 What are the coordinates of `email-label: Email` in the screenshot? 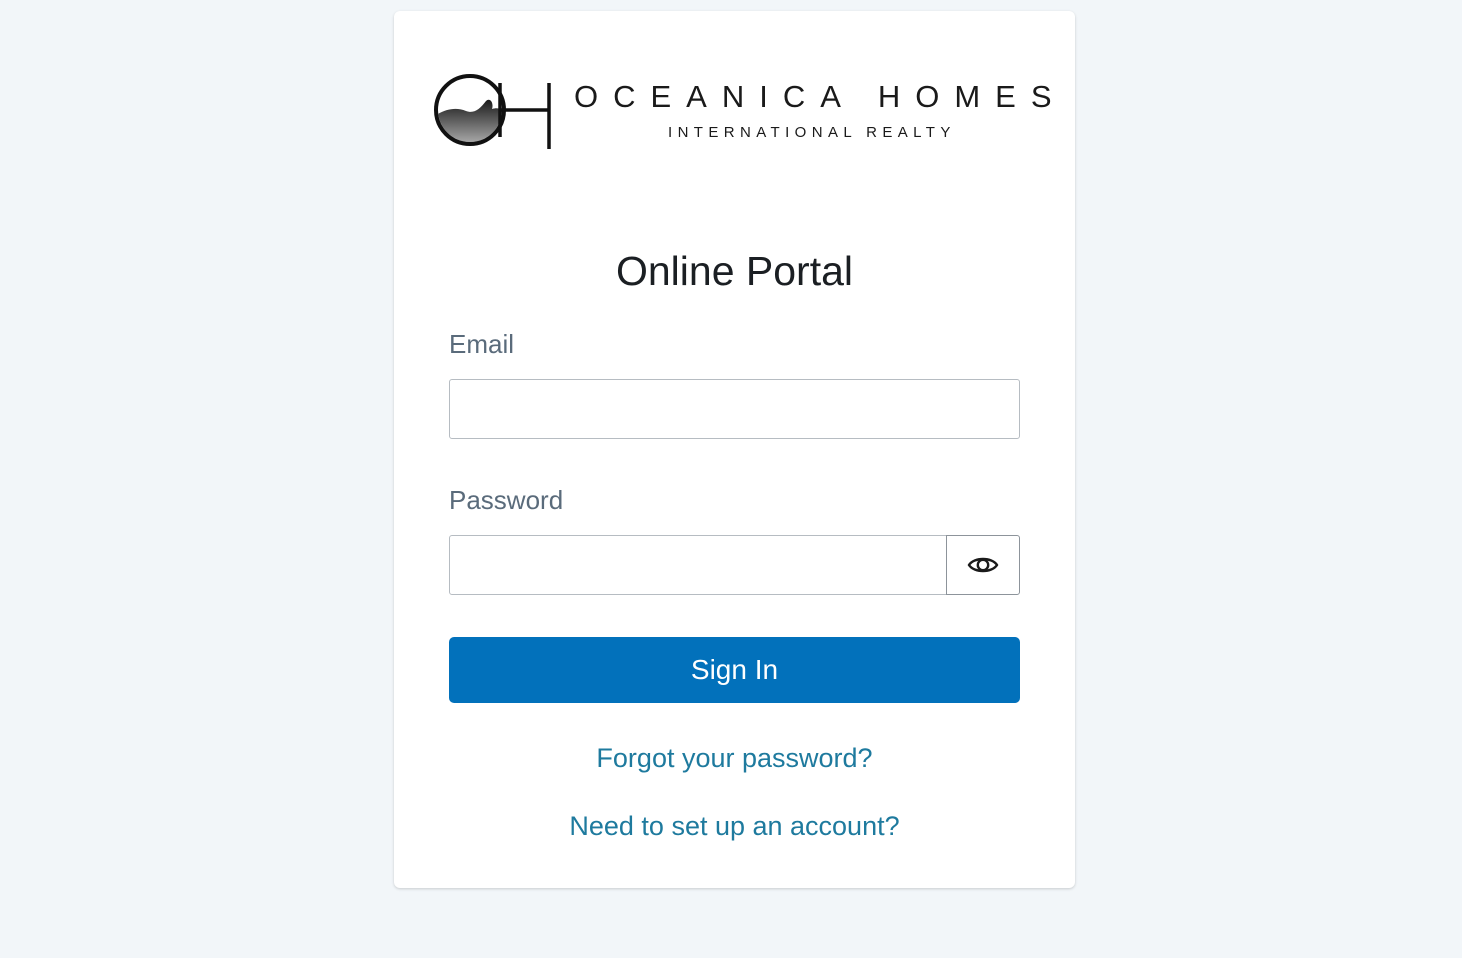 It's located at (482, 344).